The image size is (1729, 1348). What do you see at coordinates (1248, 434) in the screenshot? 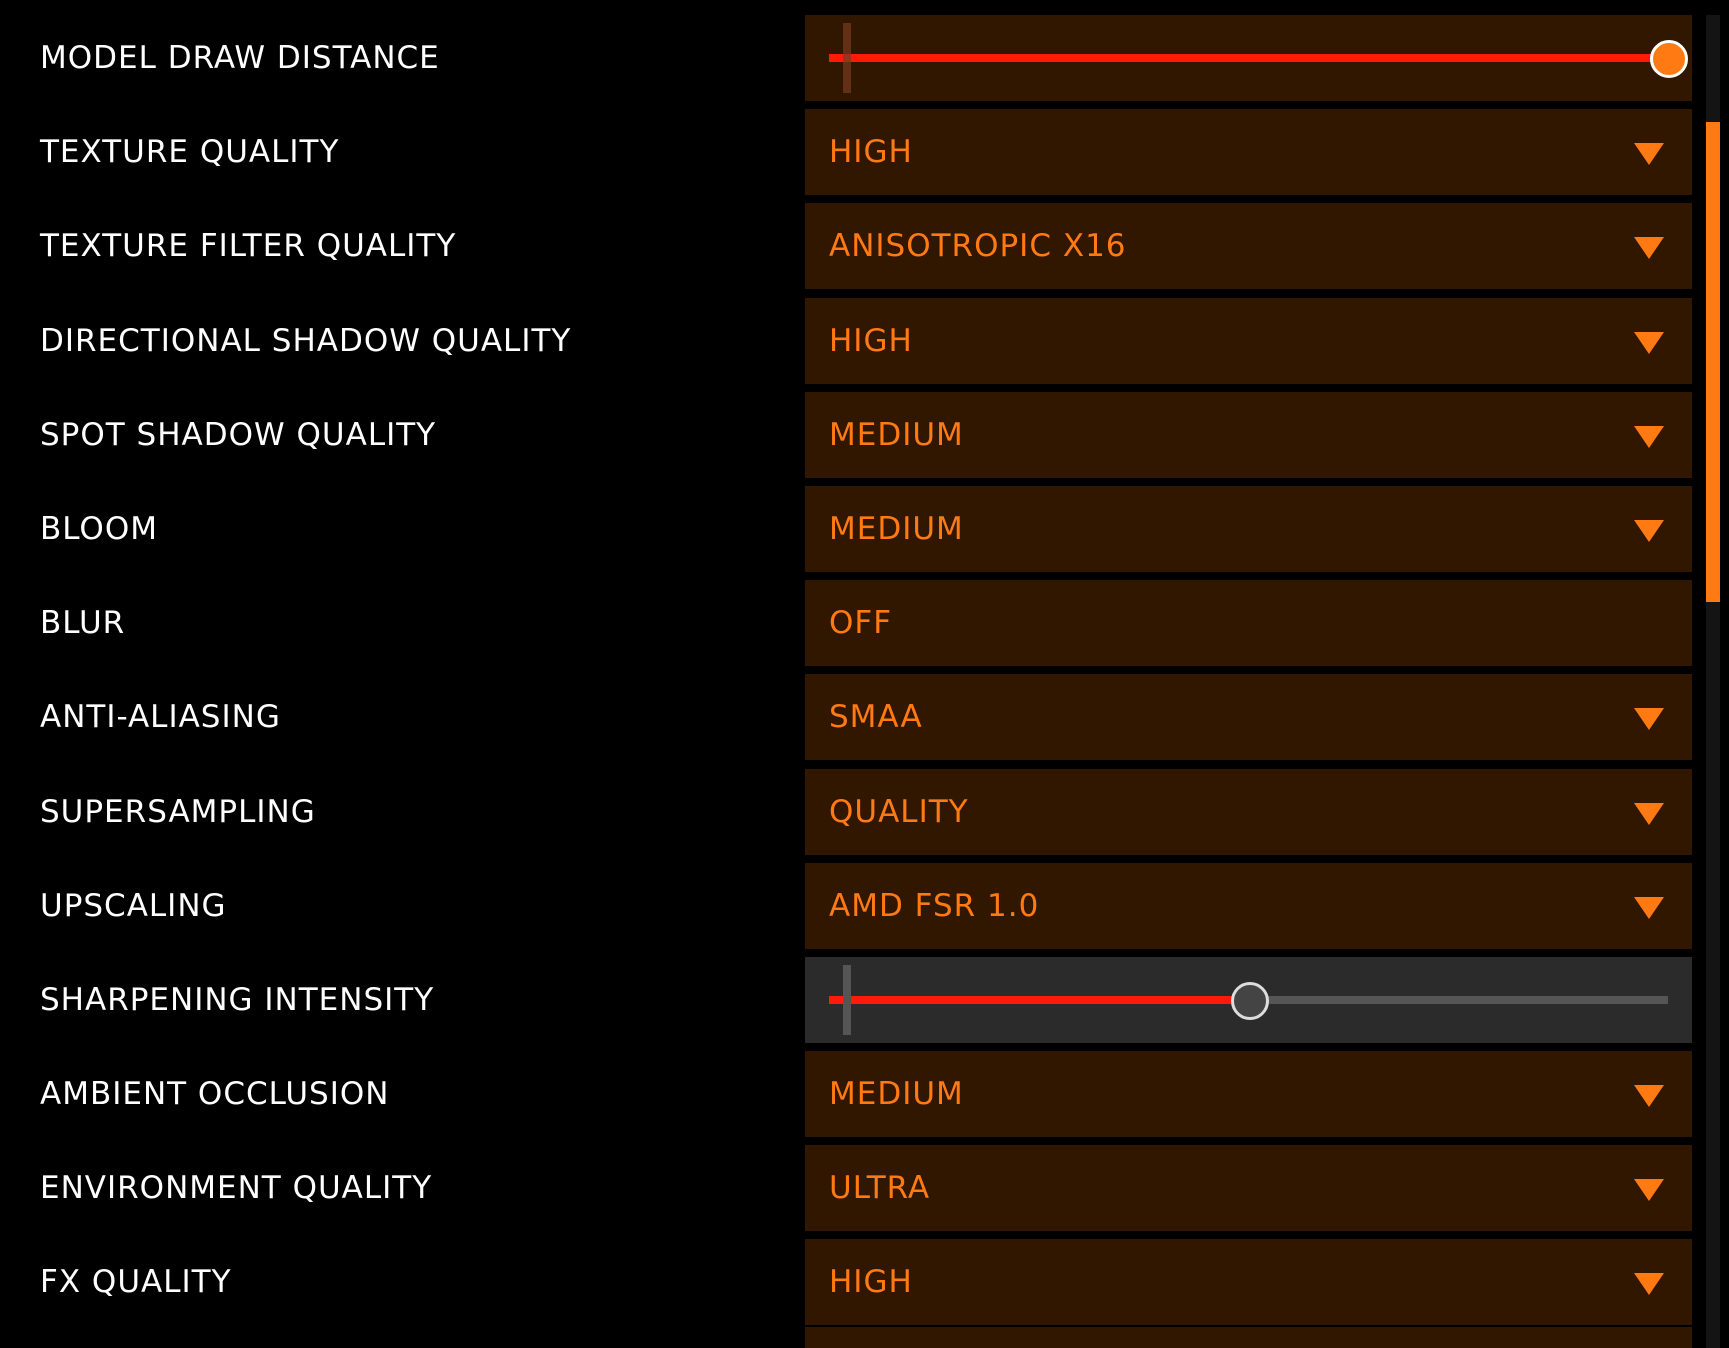
I see `spot-shadow-quality-dropdown: MEDIUM` at bounding box center [1248, 434].